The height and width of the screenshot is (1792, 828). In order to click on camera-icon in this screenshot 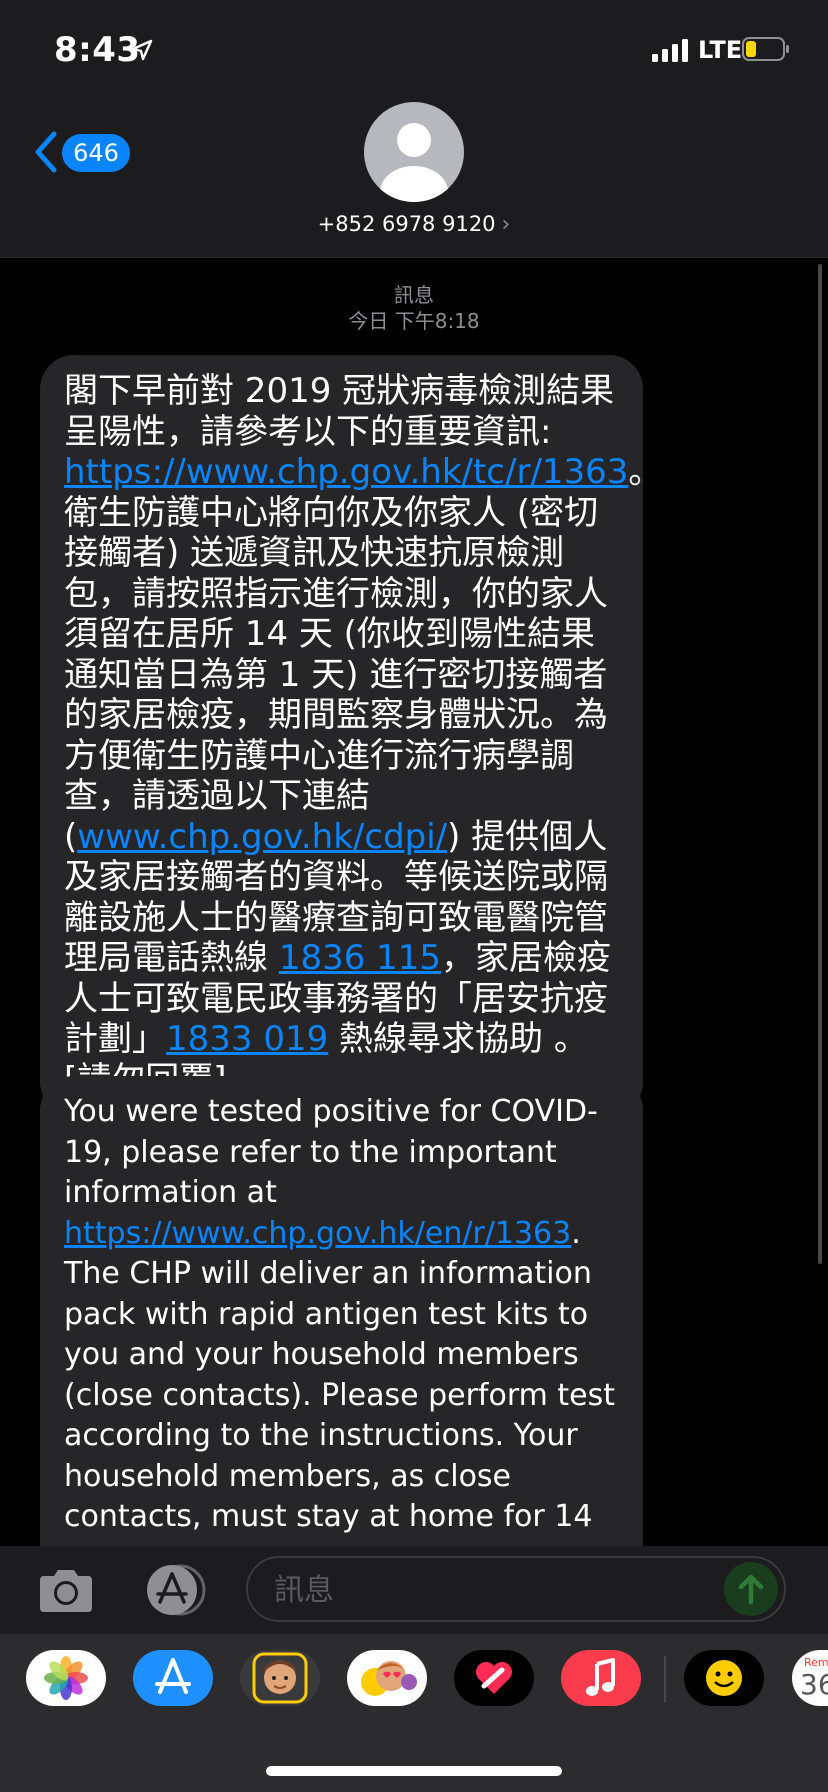, I will do `click(66, 1591)`.